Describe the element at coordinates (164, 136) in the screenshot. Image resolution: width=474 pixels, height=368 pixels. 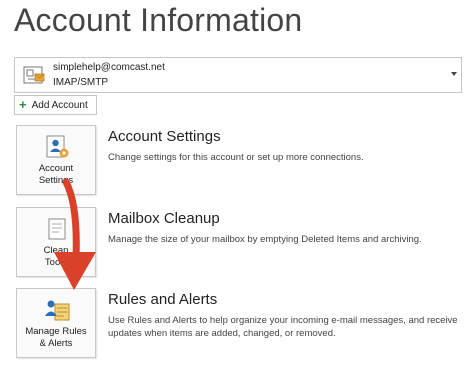
I see `account-settings-heading: Account Settings` at that location.